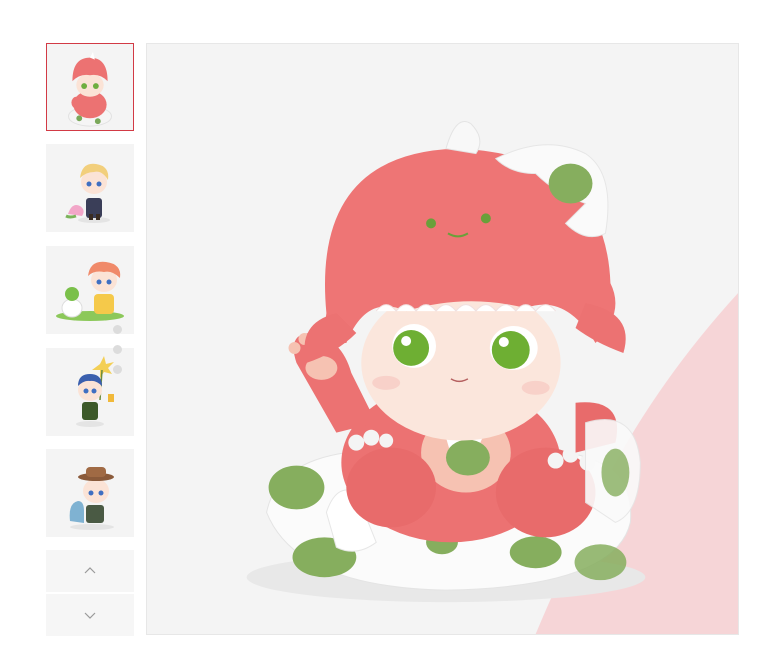 The image size is (759, 670). I want to click on thumbnail-brown-hat-figure, so click(90, 493).